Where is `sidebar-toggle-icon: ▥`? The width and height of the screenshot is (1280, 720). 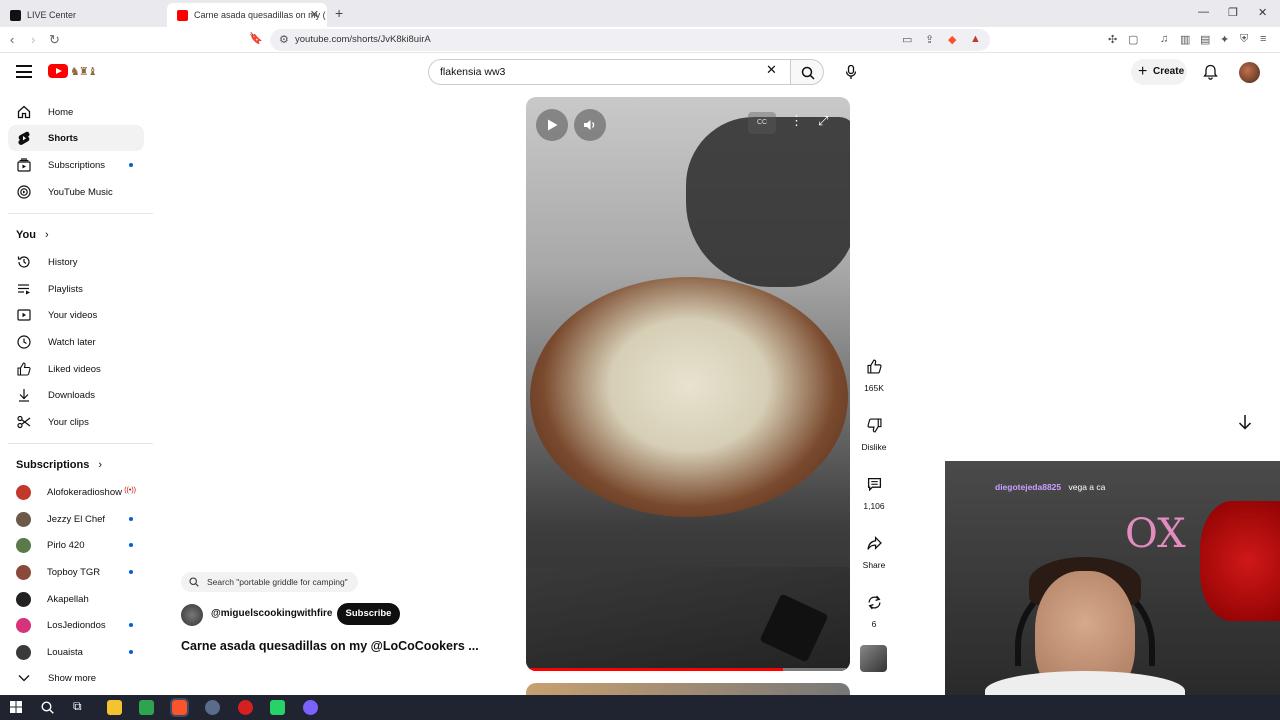
sidebar-toggle-icon: ▥ is located at coordinates (1185, 39).